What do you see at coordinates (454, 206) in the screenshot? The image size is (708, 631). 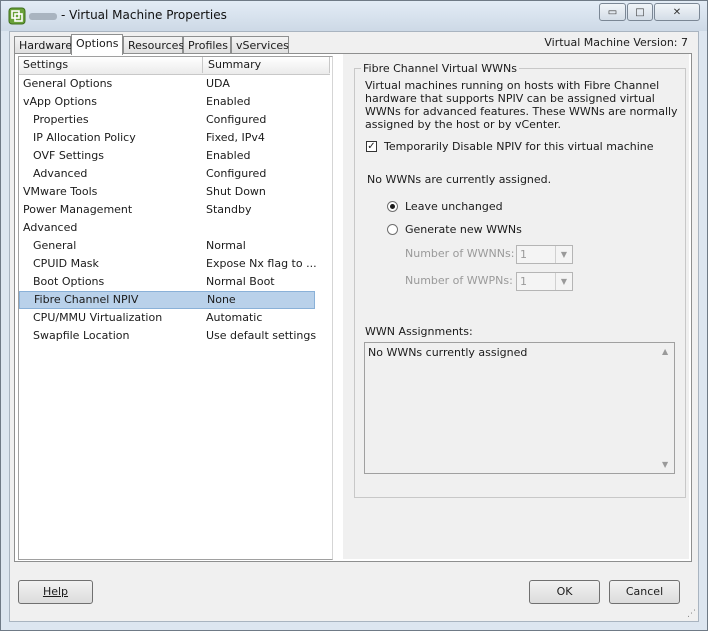 I see `leave-unchanged-label: Leave unchanged` at bounding box center [454, 206].